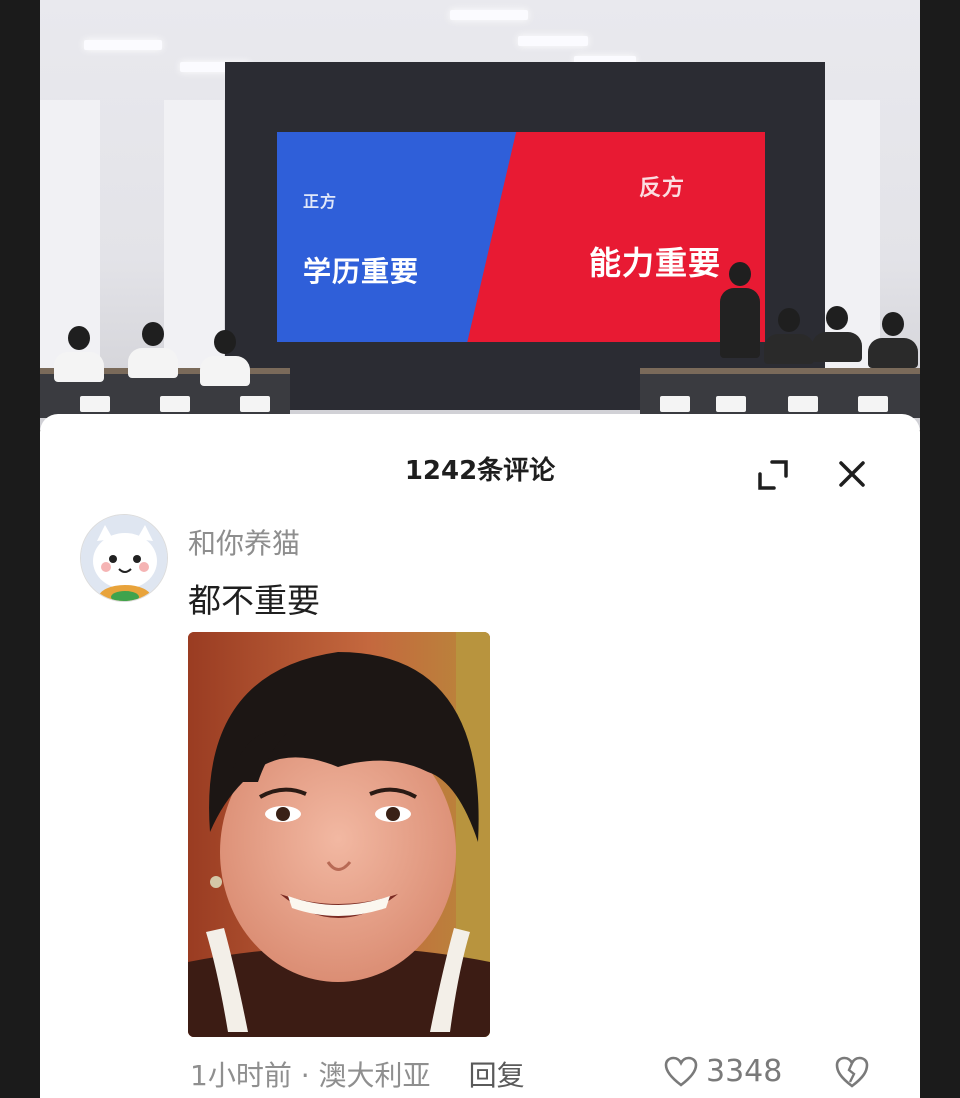 The image size is (960, 1098). I want to click on comment-username: 和你养猫, so click(244, 542).